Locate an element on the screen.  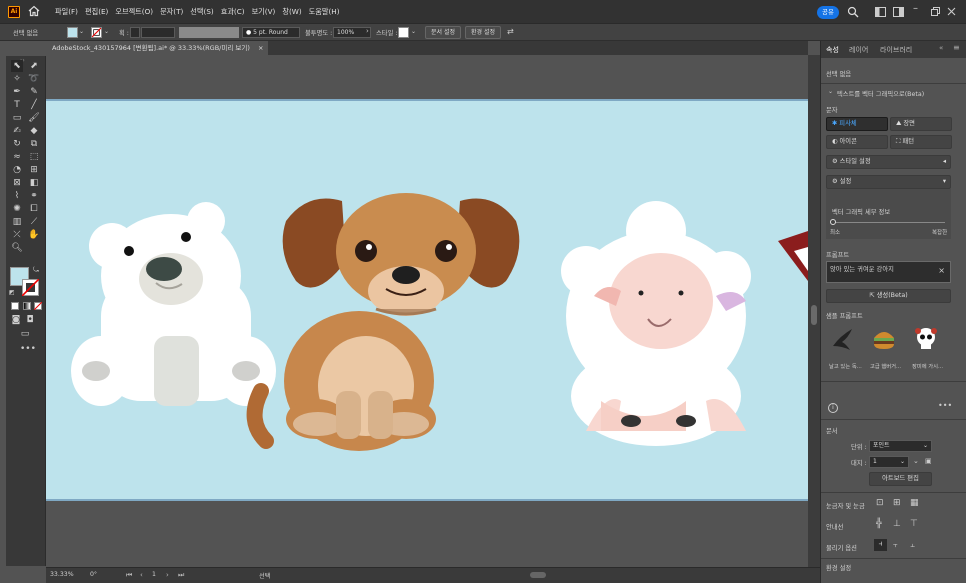
rotate-tool-icon: ↻ is located at coordinates (17, 144).